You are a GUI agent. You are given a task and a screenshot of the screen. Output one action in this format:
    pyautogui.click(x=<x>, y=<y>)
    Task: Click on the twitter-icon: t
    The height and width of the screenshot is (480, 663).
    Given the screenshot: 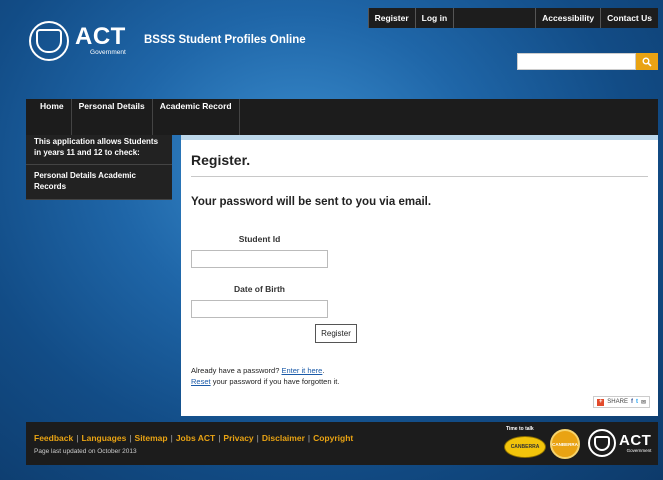 What is the action you would take?
    pyautogui.click(x=637, y=402)
    